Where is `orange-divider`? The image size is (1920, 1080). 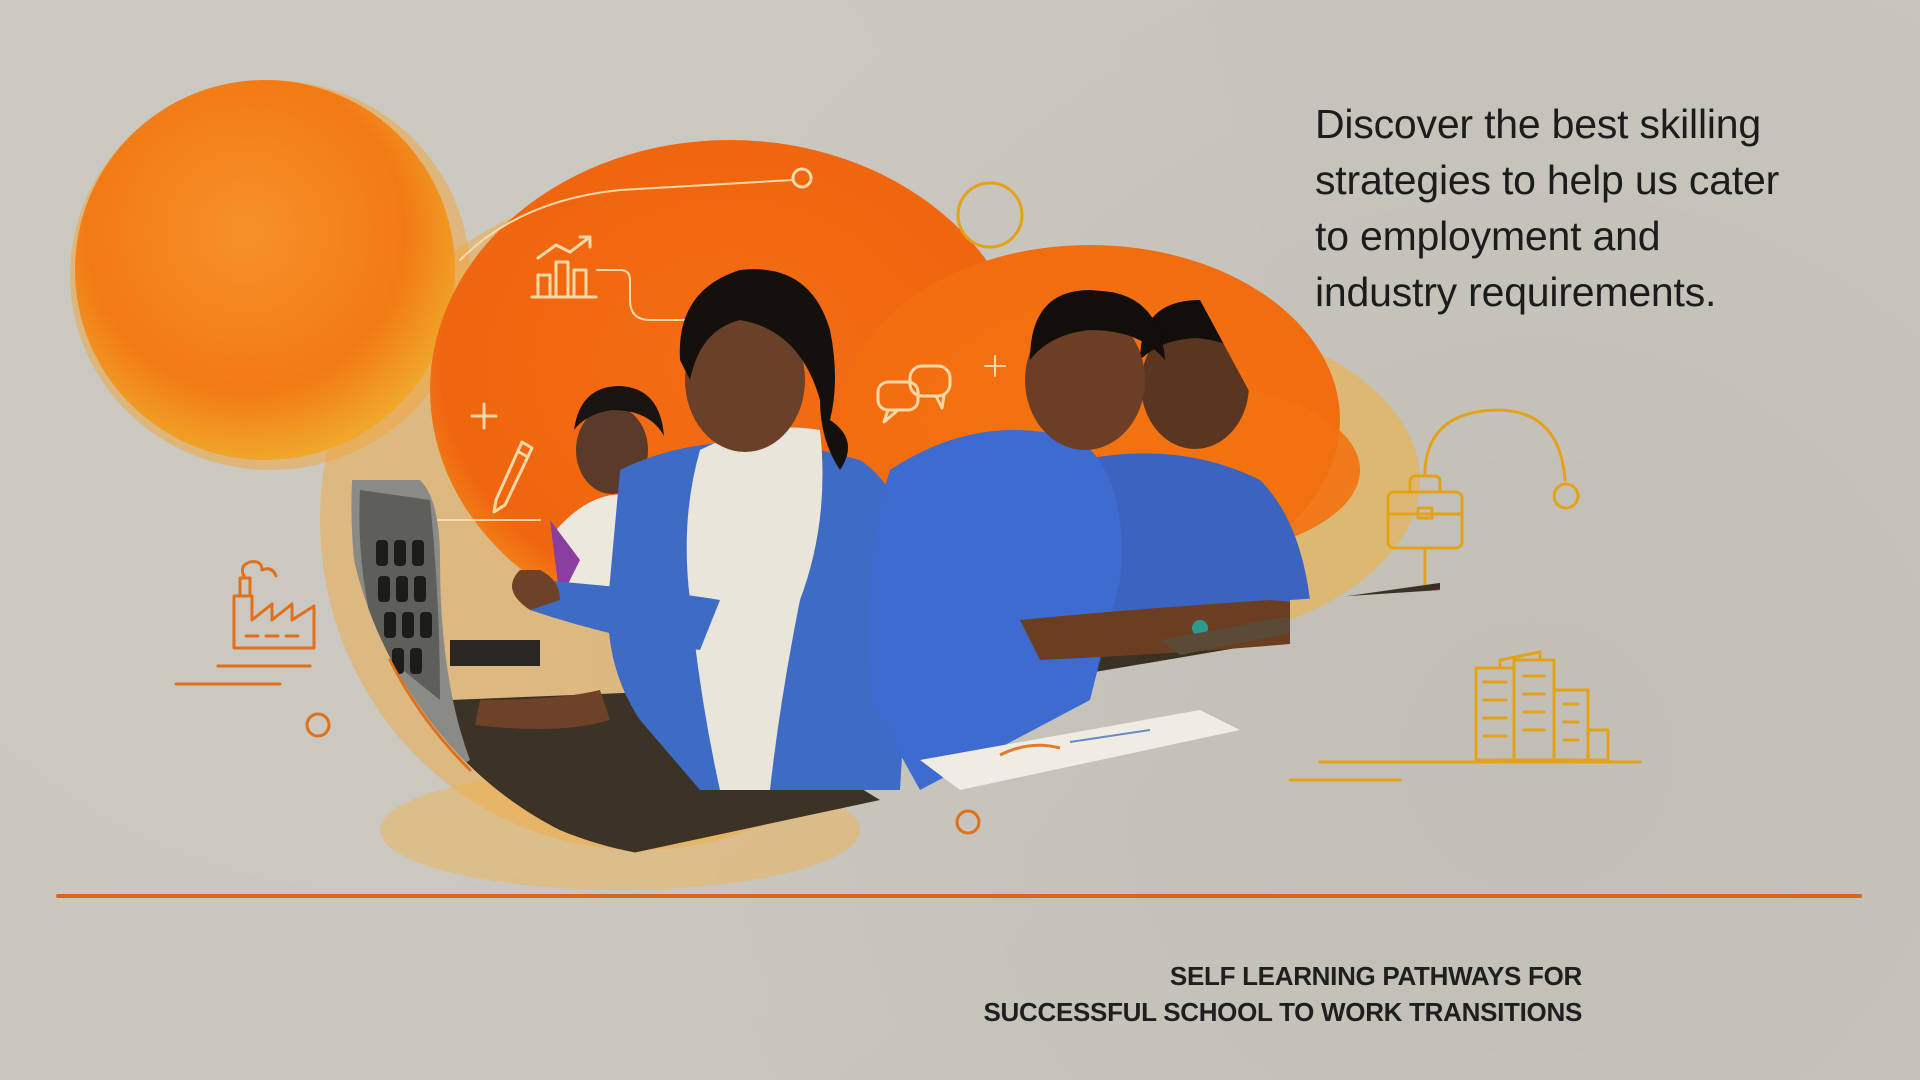 orange-divider is located at coordinates (959, 896).